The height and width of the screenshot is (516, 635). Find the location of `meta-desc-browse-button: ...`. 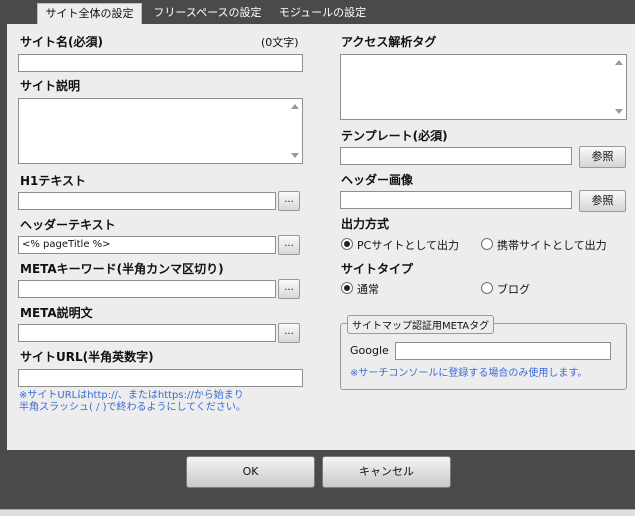

meta-desc-browse-button: ... is located at coordinates (289, 333).